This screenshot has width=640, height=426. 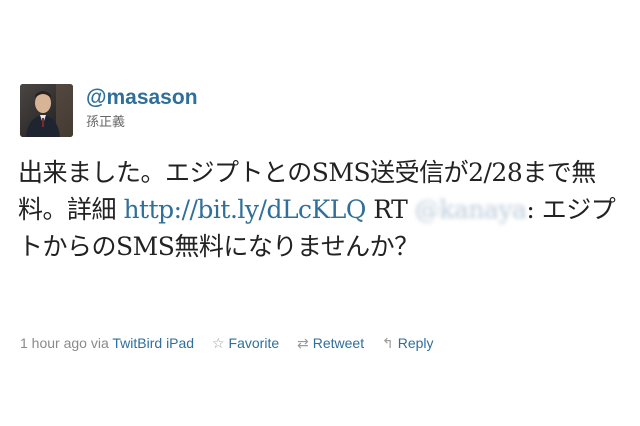 I want to click on via-label: via, so click(x=99, y=343).